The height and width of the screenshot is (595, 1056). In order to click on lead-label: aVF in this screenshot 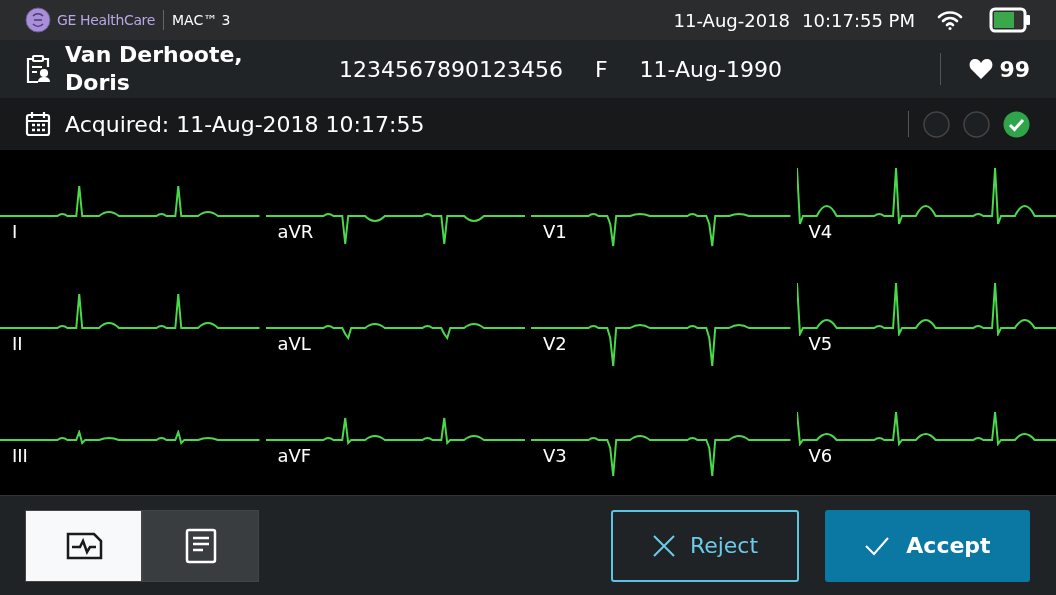, I will do `click(294, 456)`.